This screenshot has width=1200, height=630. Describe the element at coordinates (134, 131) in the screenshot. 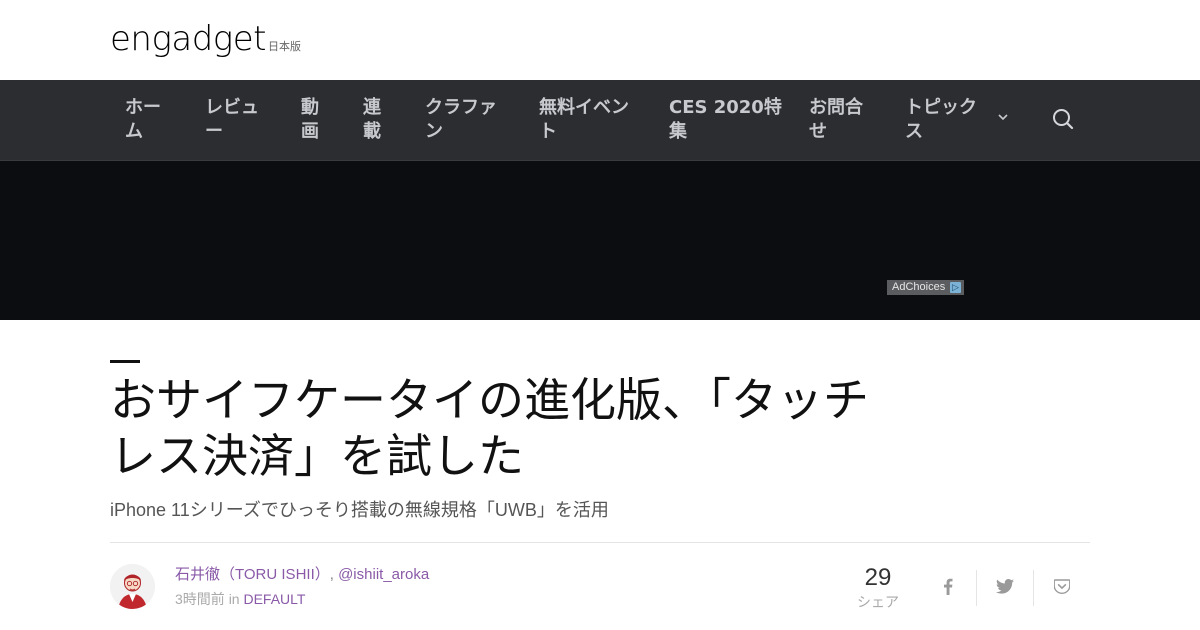

I see `nav-item-label: ム` at that location.